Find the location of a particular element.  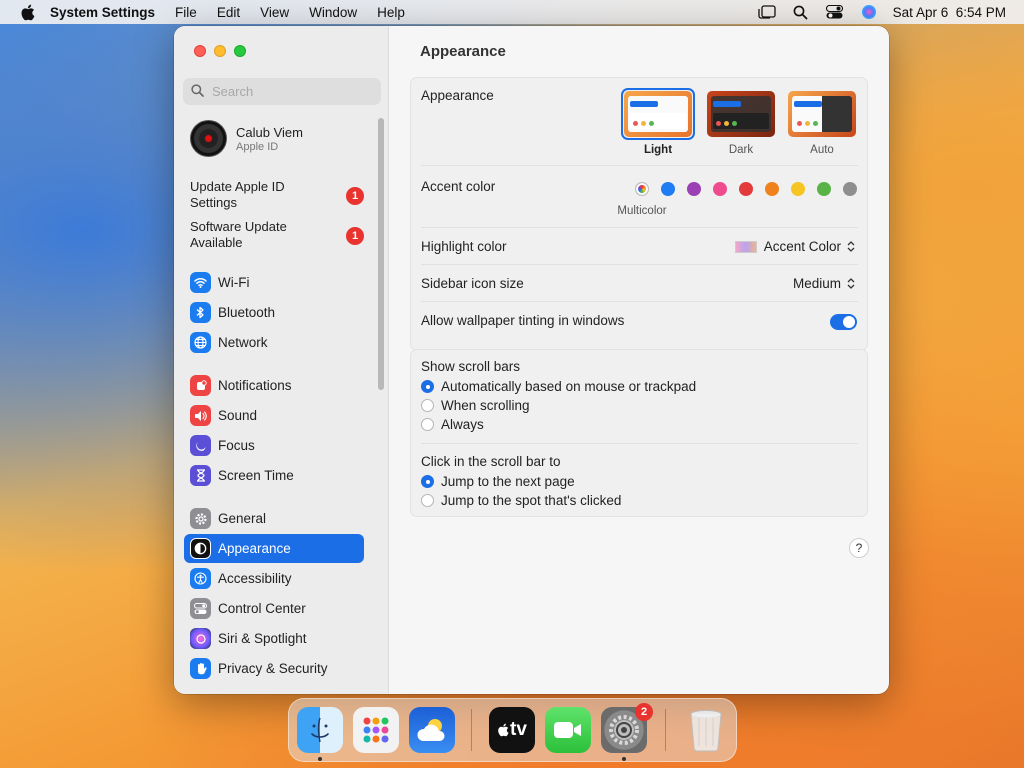

appearance-option-dark is located at coordinates (741, 114).